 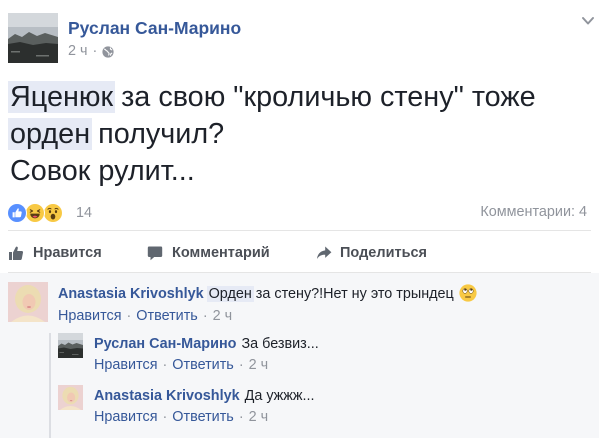 I want to click on chevron-down-icon, so click(x=588, y=20).